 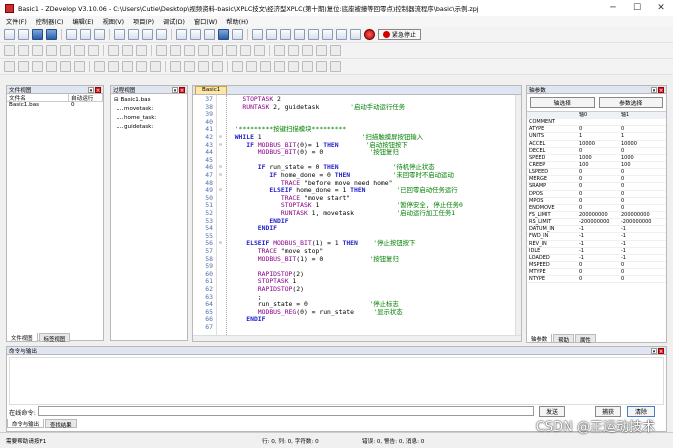 What do you see at coordinates (113, 66) in the screenshot?
I see `same-height-icon` at bounding box center [113, 66].